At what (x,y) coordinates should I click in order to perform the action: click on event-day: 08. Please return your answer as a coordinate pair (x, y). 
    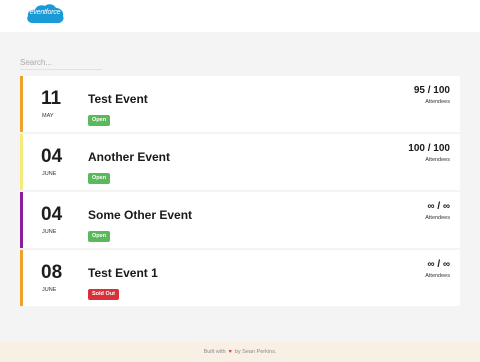
    Looking at the image, I should click on (52, 272).